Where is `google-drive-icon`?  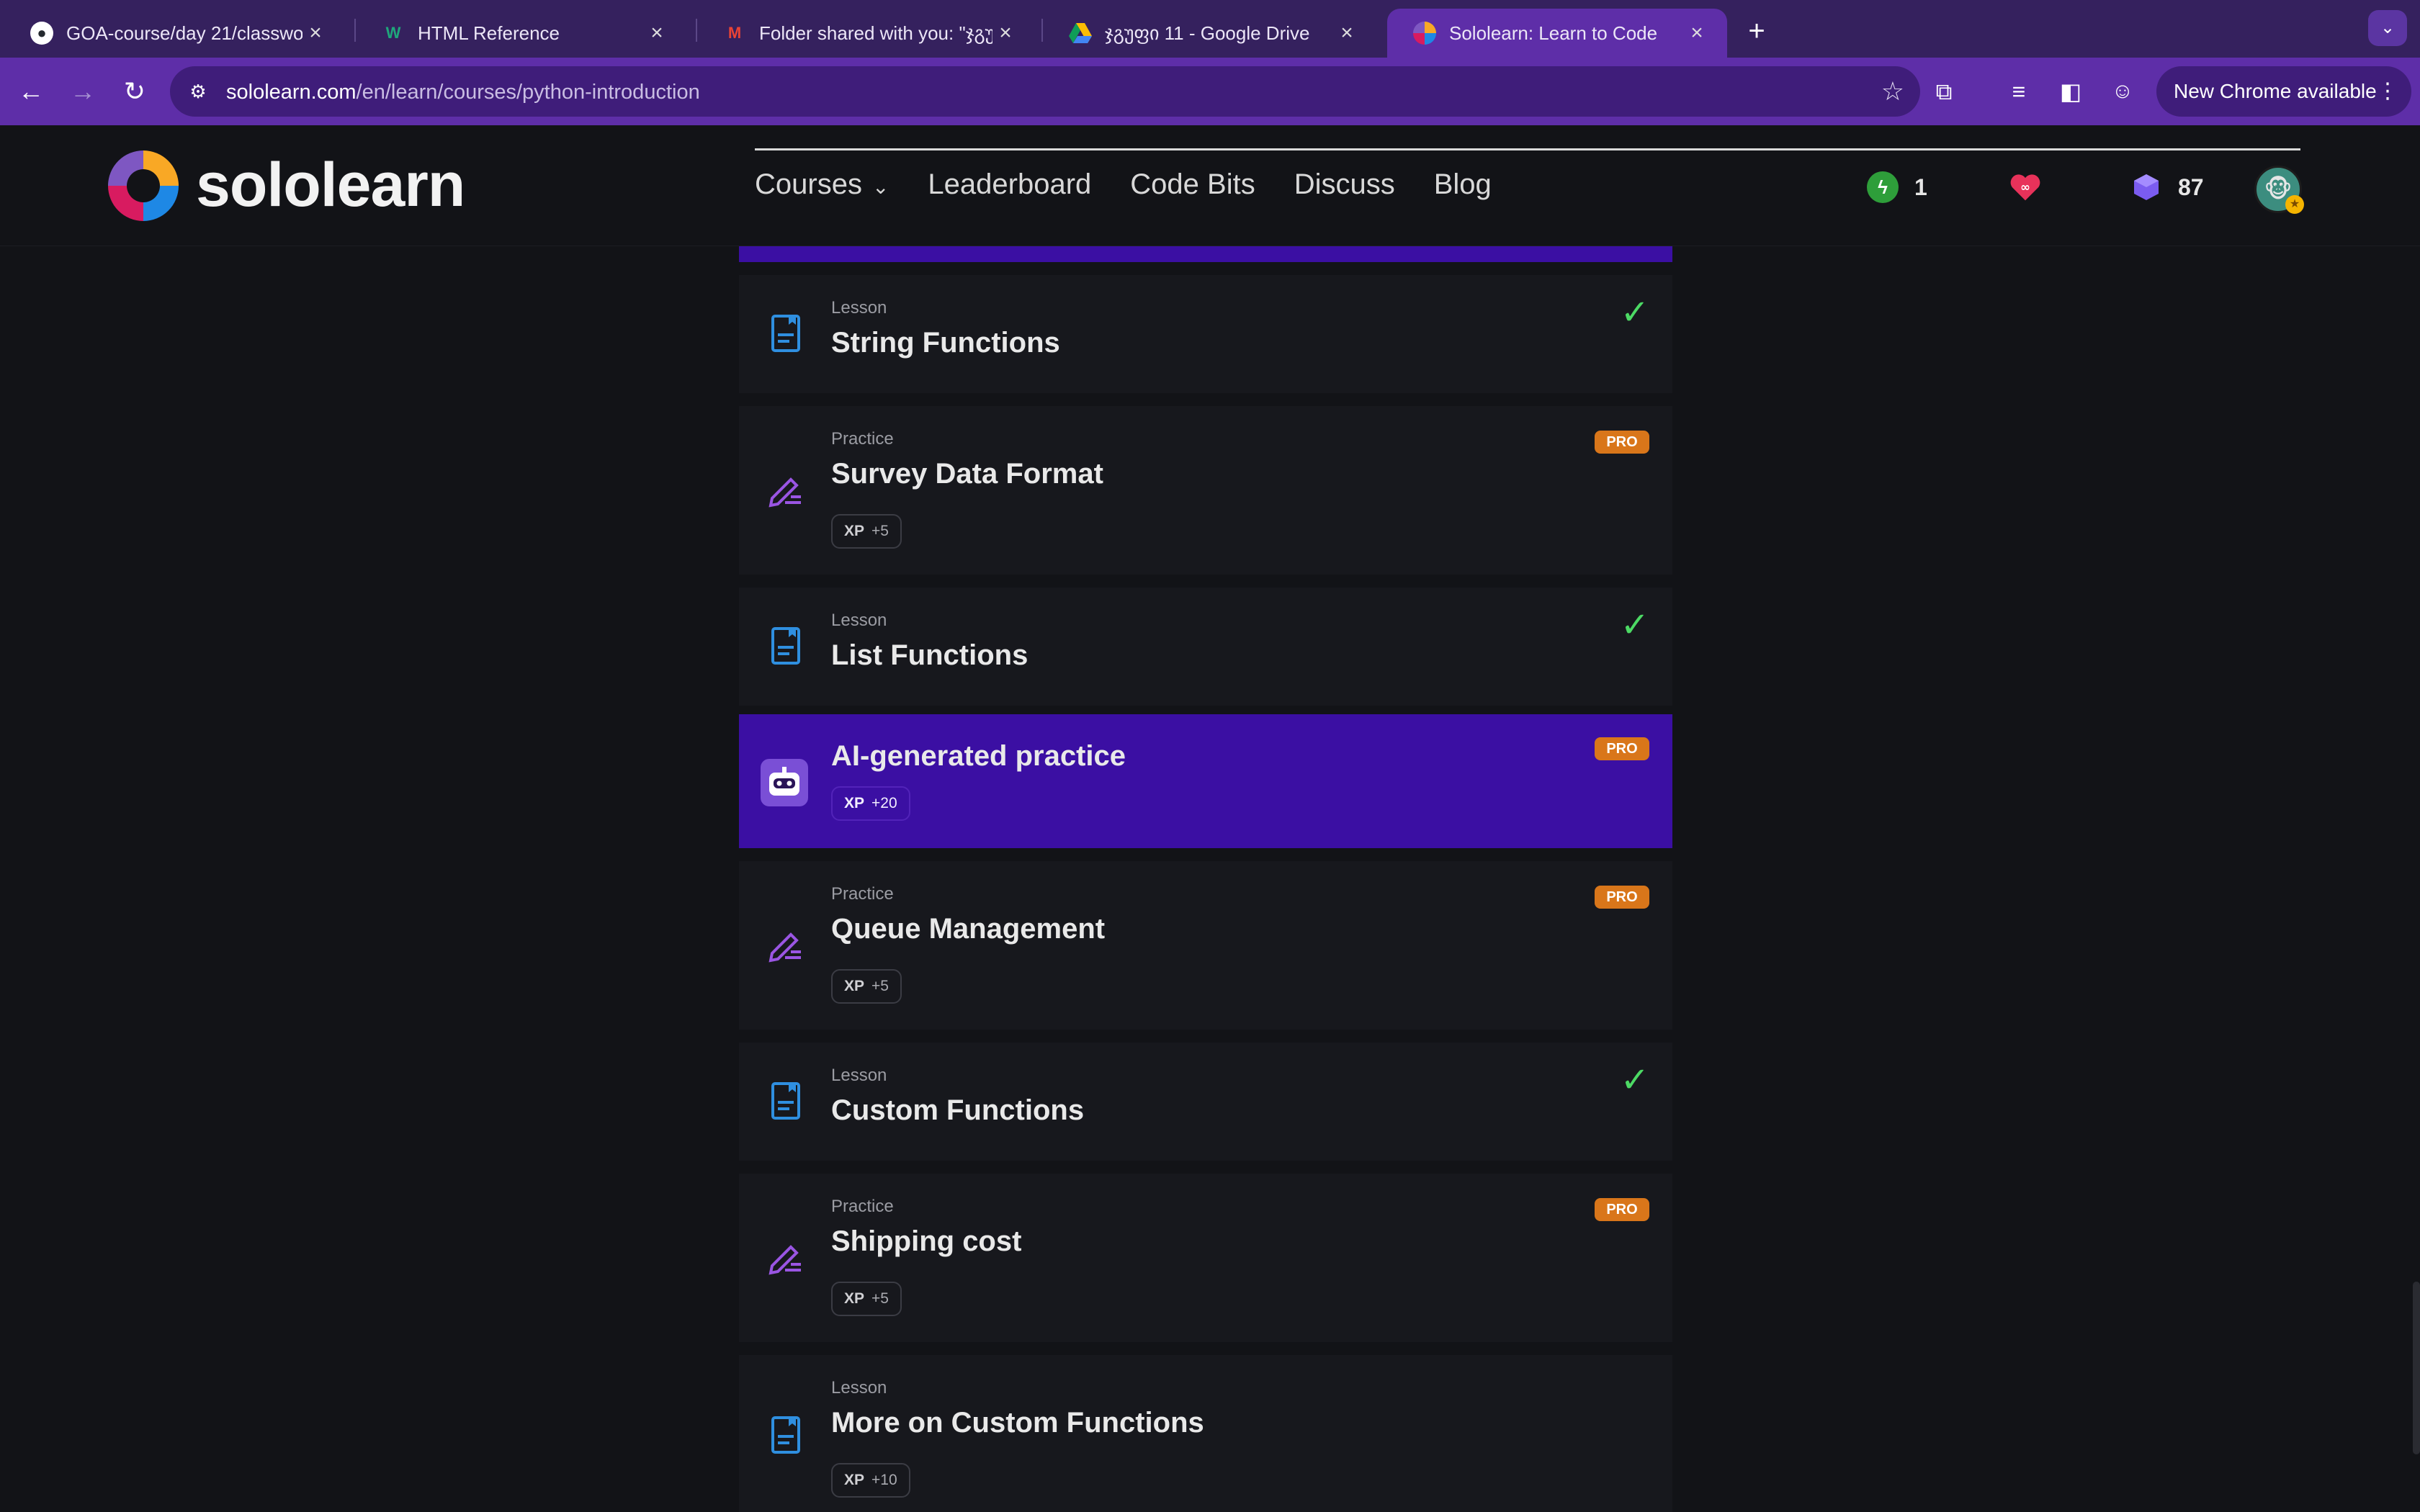 google-drive-icon is located at coordinates (1080, 33).